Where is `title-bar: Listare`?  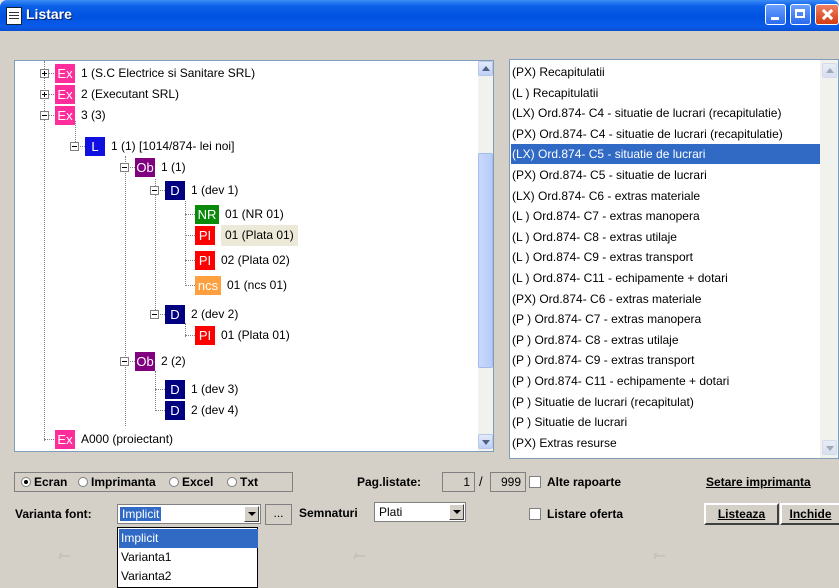
title-bar: Listare is located at coordinates (419, 15).